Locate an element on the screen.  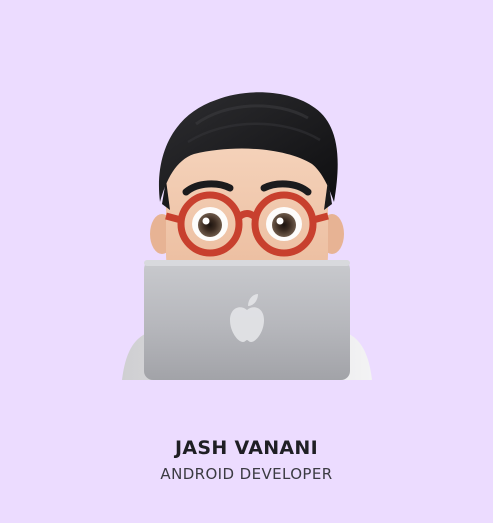
laptop is located at coordinates (247, 320).